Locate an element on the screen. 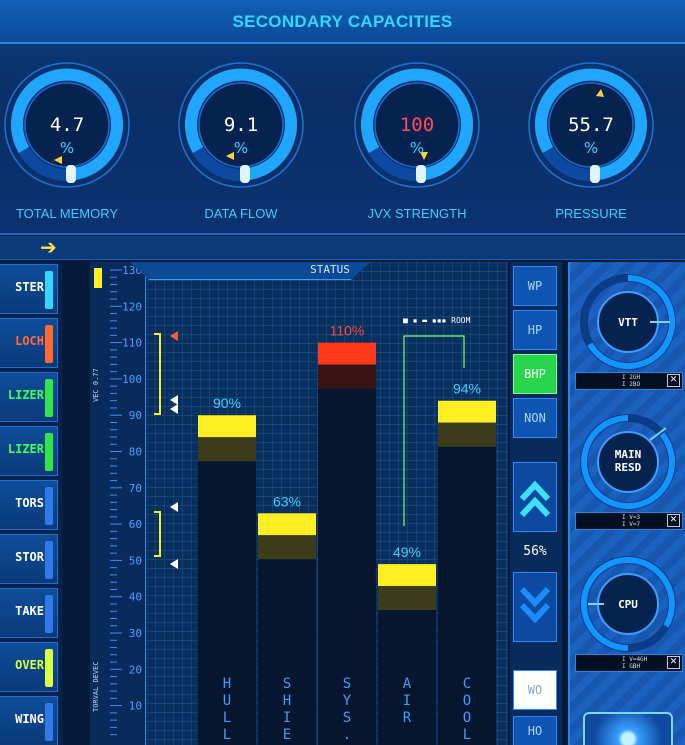 The width and height of the screenshot is (685, 745). list-item-label: LOCH is located at coordinates (29, 341).